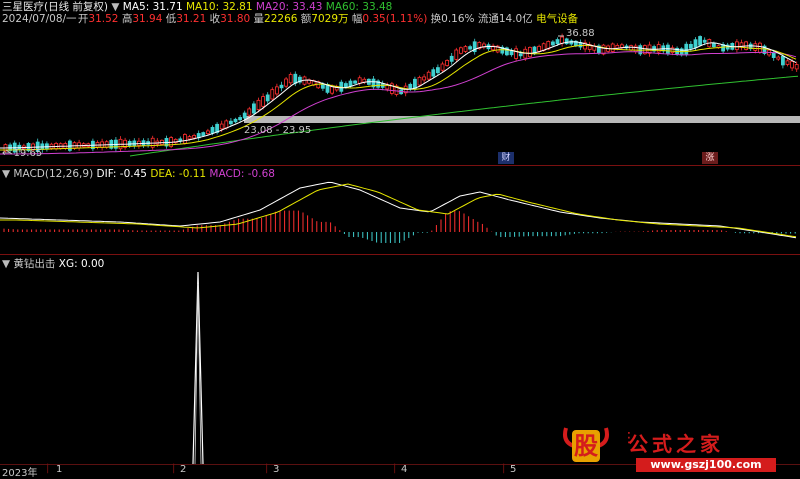  What do you see at coordinates (522, 119) in the screenshot?
I see `support-zone-bar` at bounding box center [522, 119].